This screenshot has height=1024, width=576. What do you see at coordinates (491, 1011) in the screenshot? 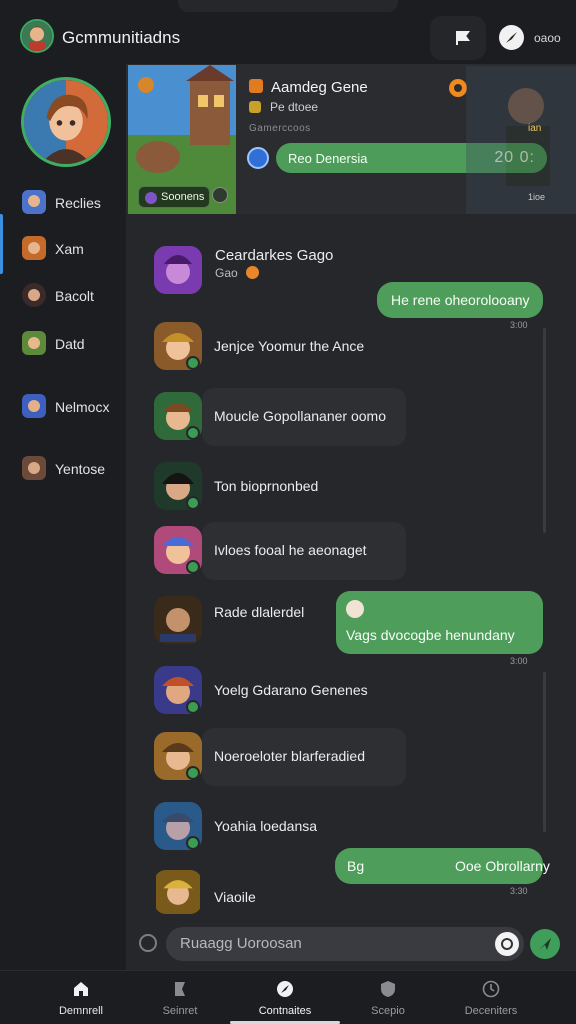
I see `nav-item-label: Deceniters` at bounding box center [491, 1011].